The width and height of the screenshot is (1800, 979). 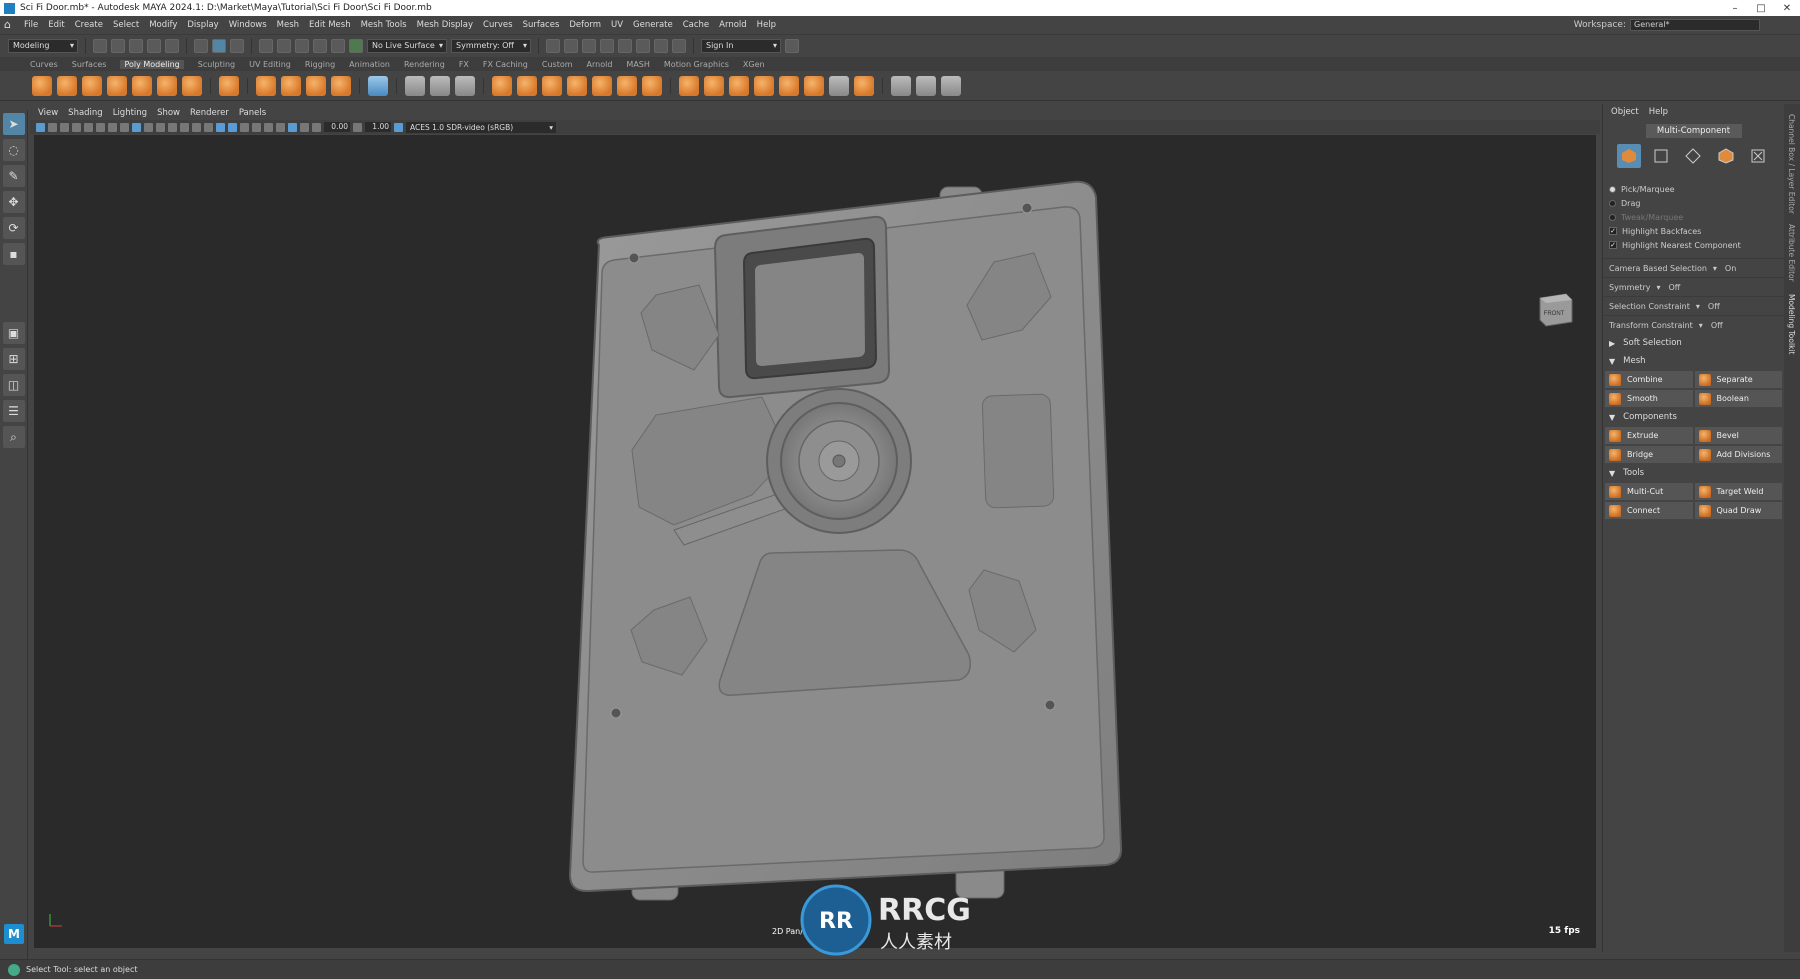 What do you see at coordinates (292, 127) in the screenshot?
I see `xray-joints-icon` at bounding box center [292, 127].